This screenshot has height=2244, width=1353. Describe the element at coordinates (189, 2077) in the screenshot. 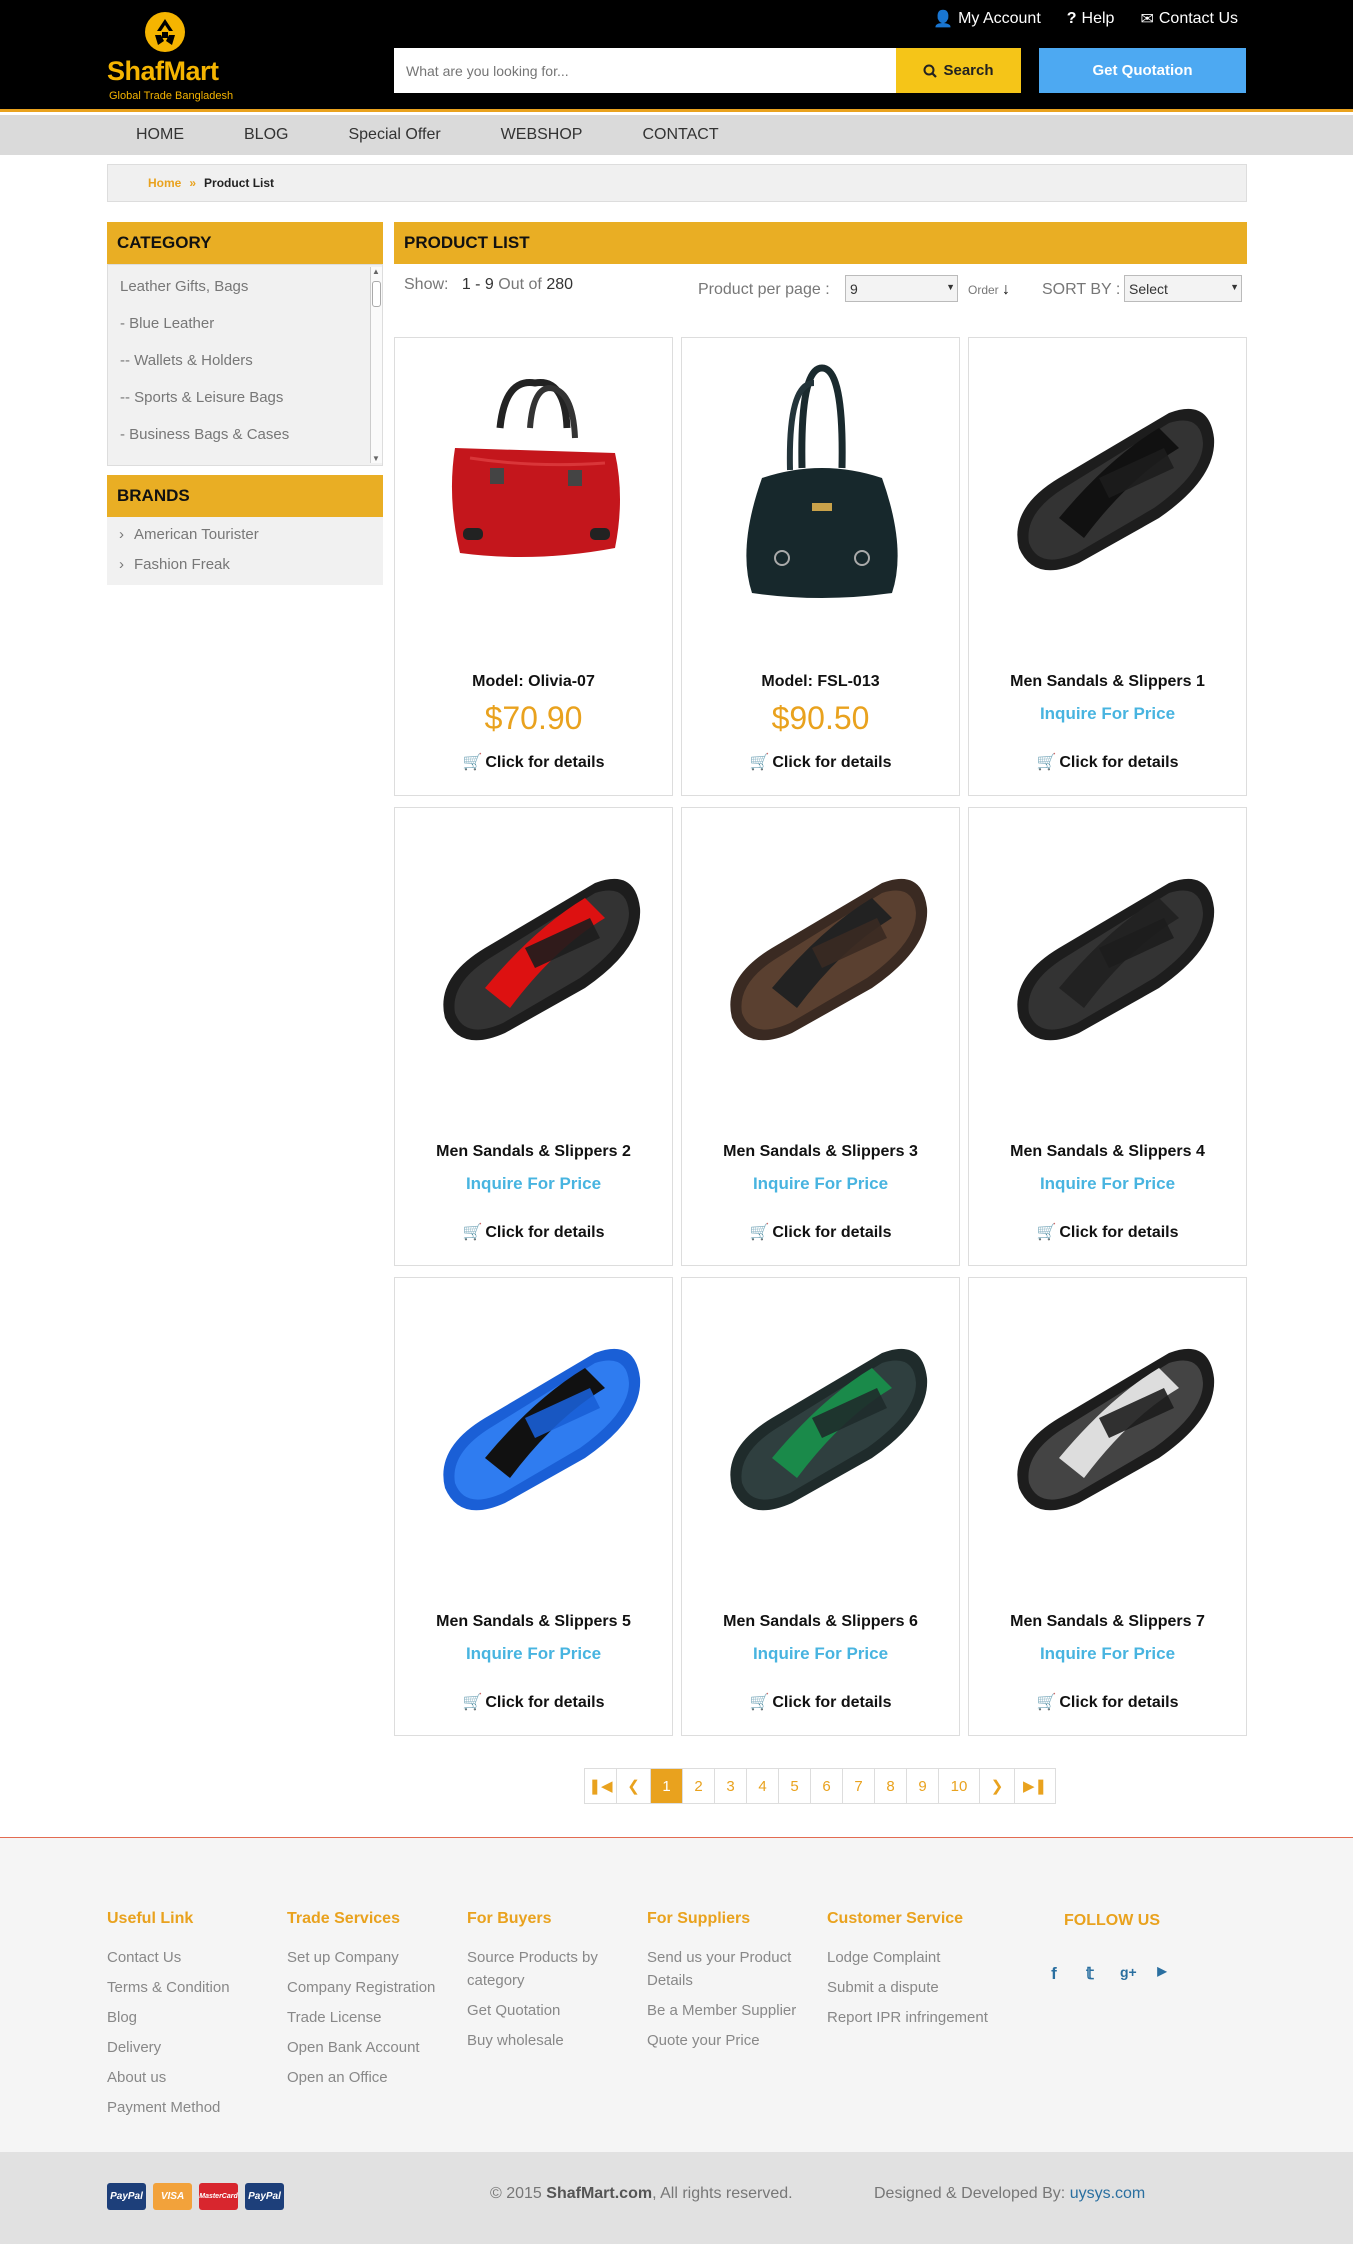

I see `footer-link: About us` at that location.